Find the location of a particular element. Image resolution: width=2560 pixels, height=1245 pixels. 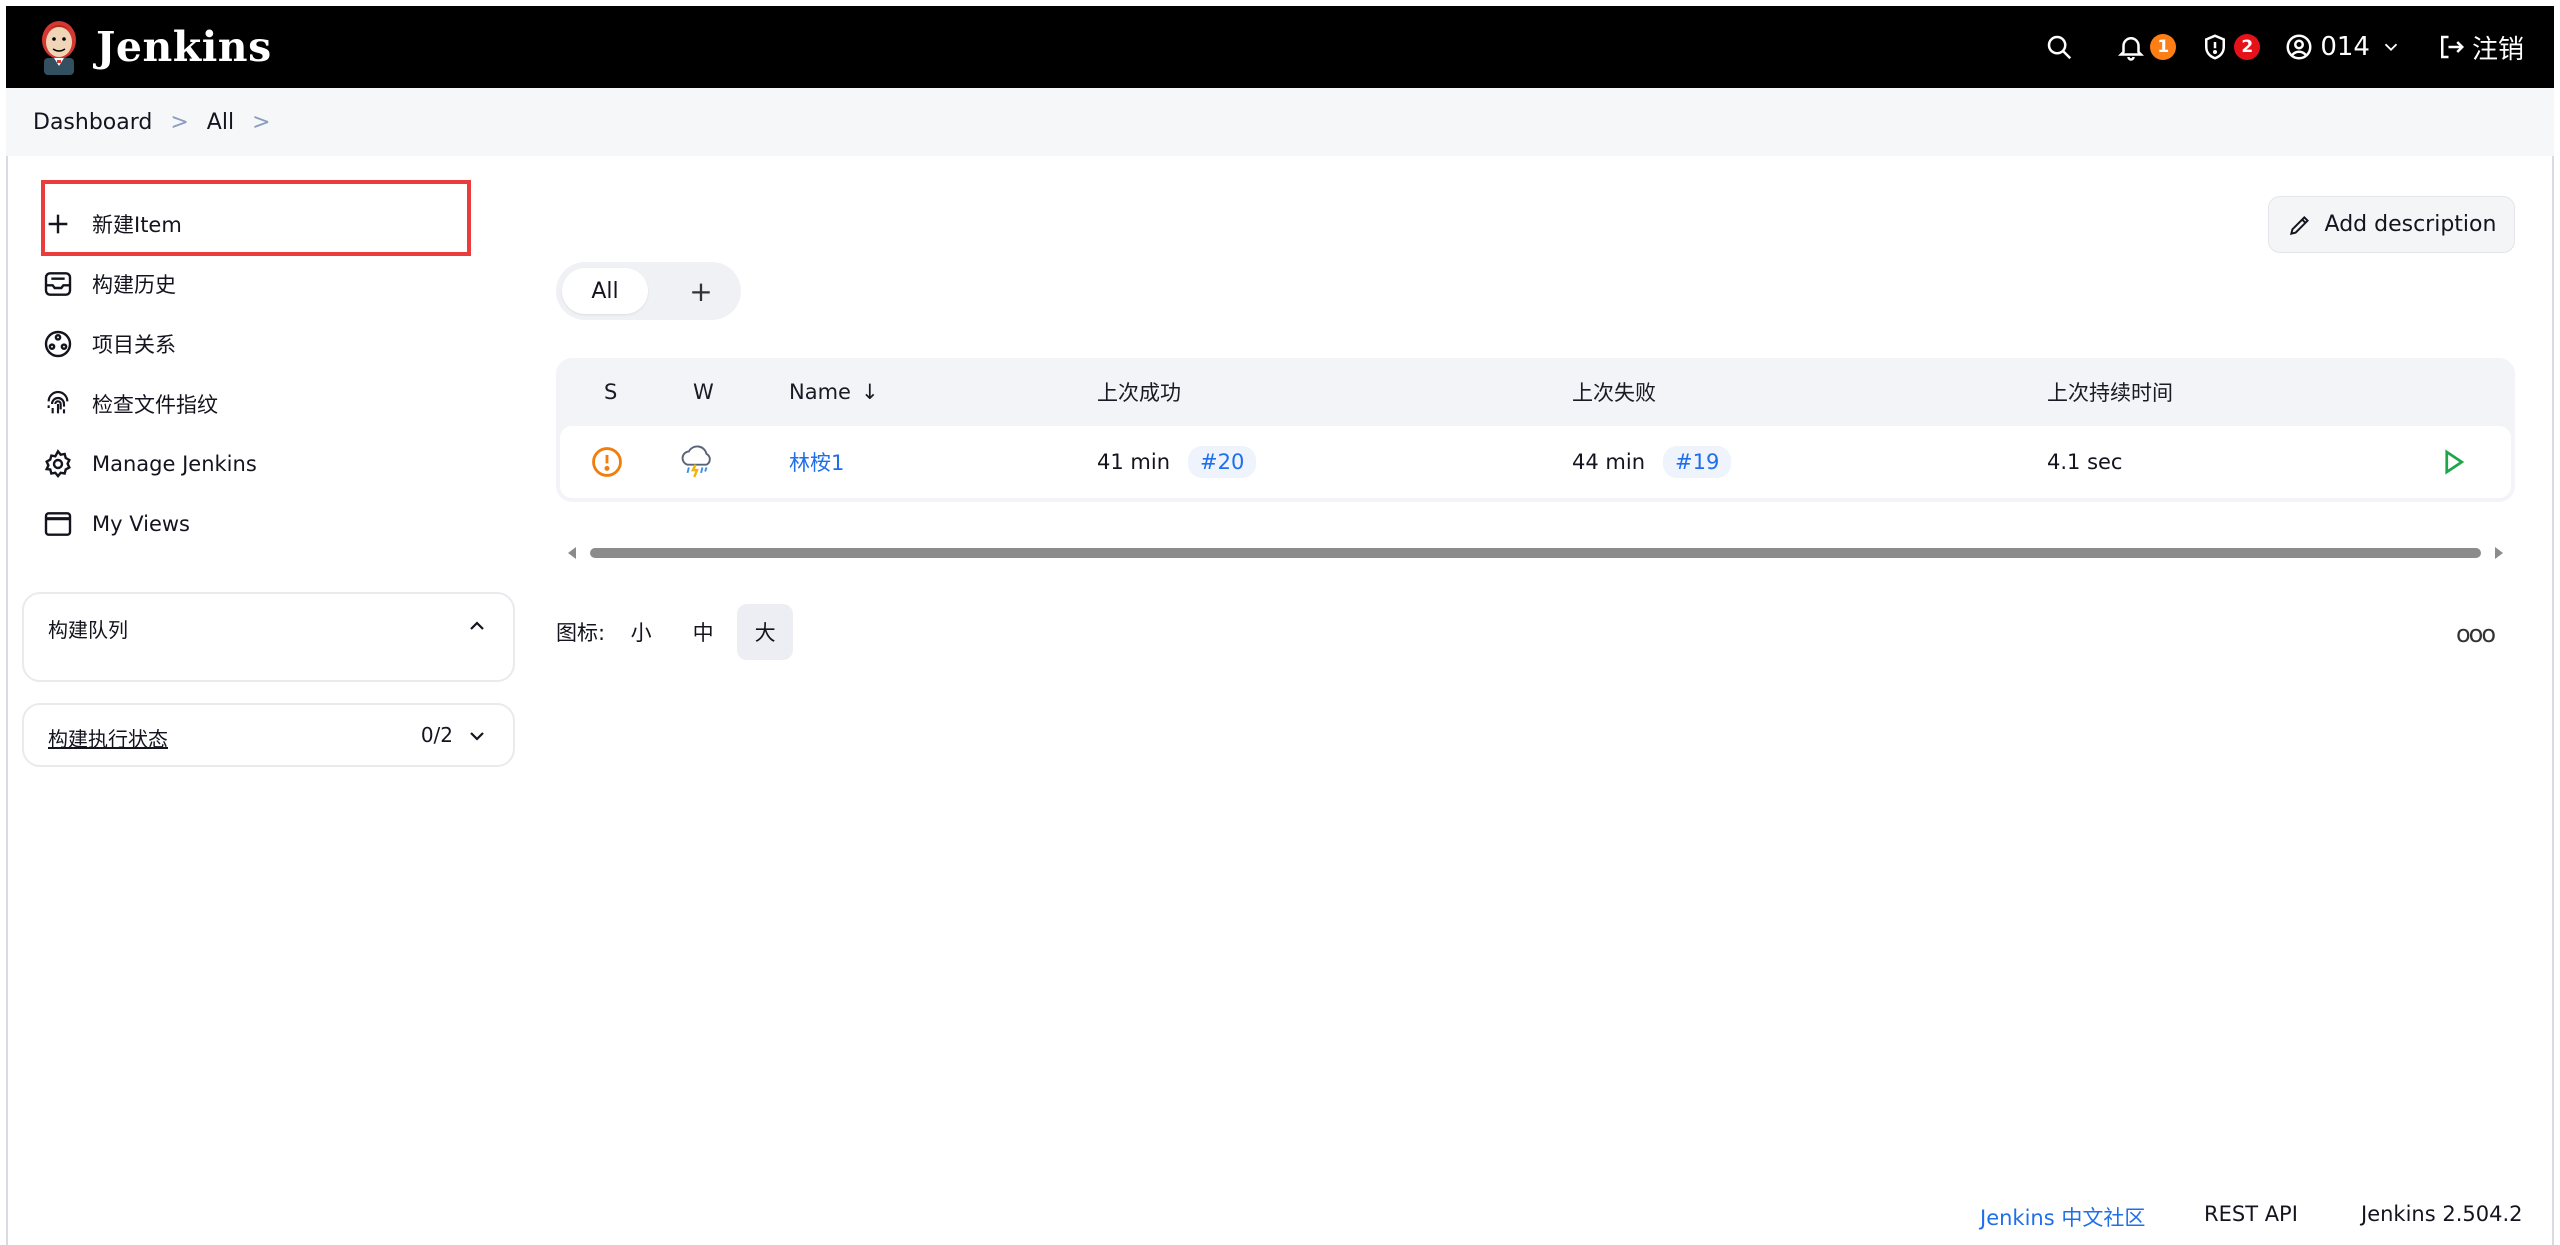

last-success-cell: 41 min #20 is located at coordinates (1177, 462).